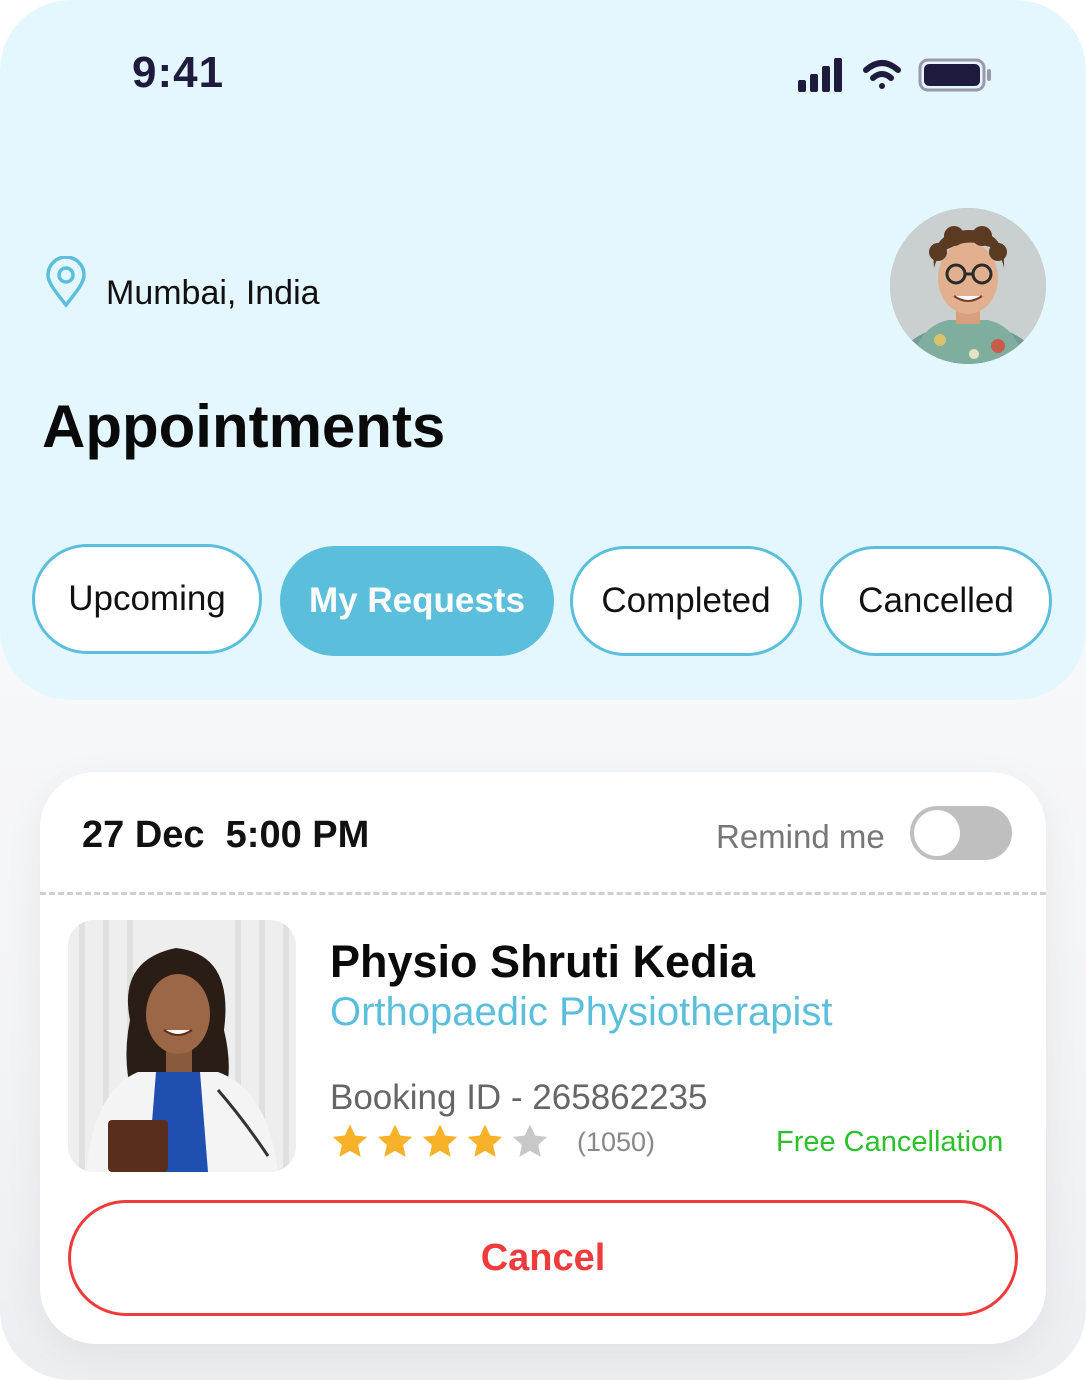 The height and width of the screenshot is (1380, 1086). I want to click on tab-upcoming: Upcoming, so click(147, 599).